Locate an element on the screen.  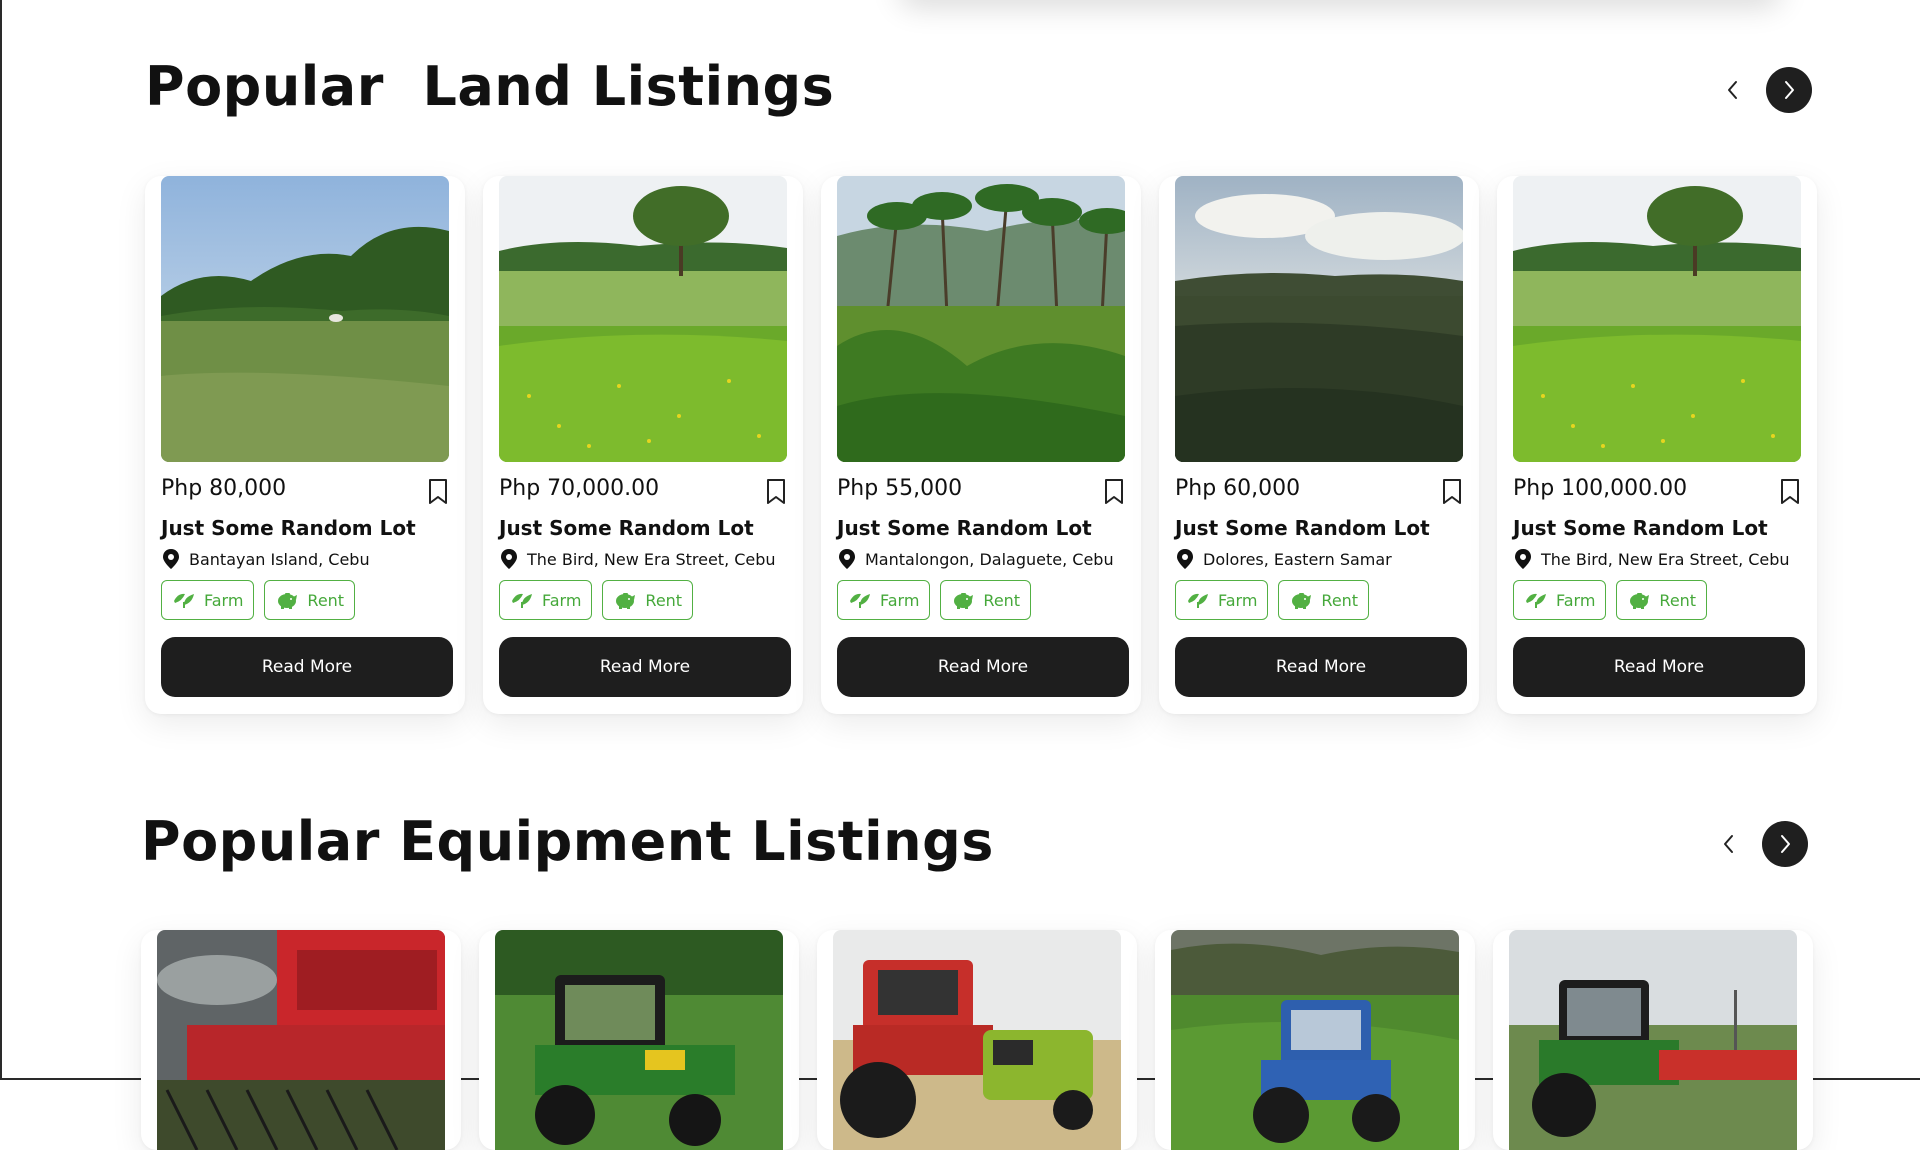
listing-price: Php 100,000.00 is located at coordinates (1600, 488).